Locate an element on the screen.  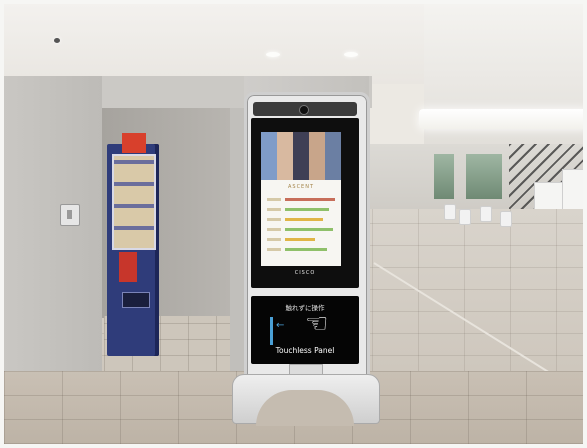
ceiling-camera is located at coordinates (57, 40).